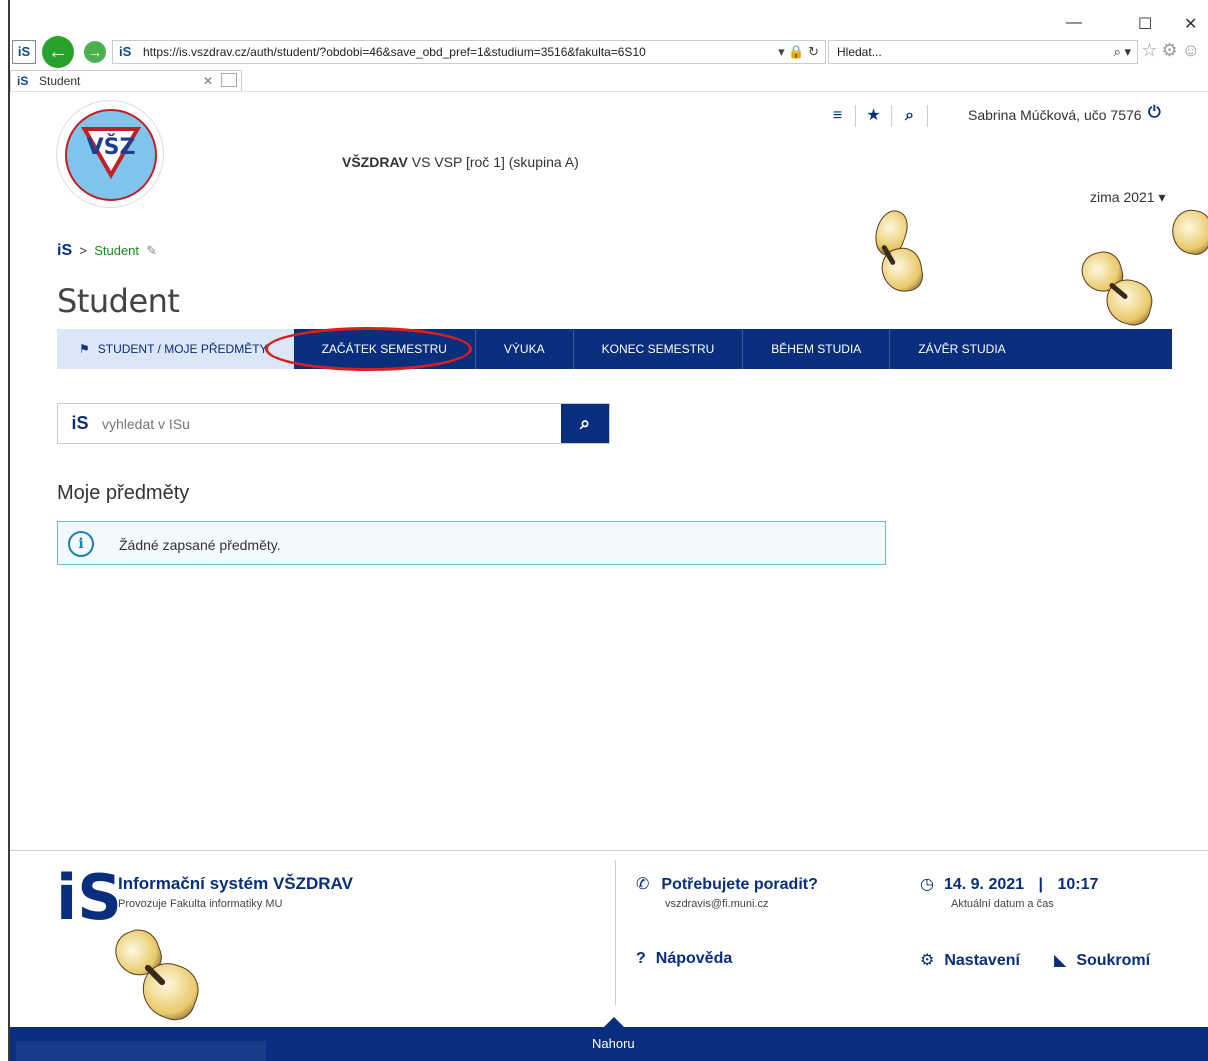  I want to click on clock-icon: ◷, so click(927, 884).